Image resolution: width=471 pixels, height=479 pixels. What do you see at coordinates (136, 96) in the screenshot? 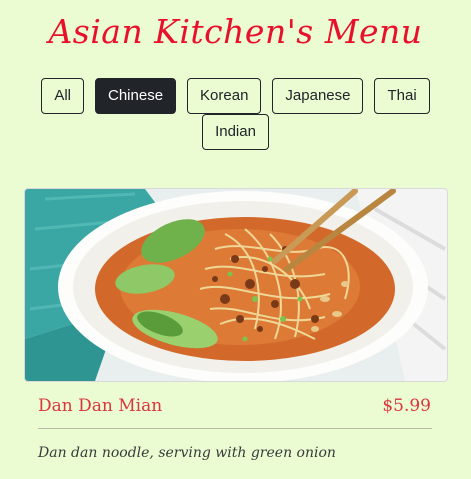
I see `filter-chinese-button: Chinese` at bounding box center [136, 96].